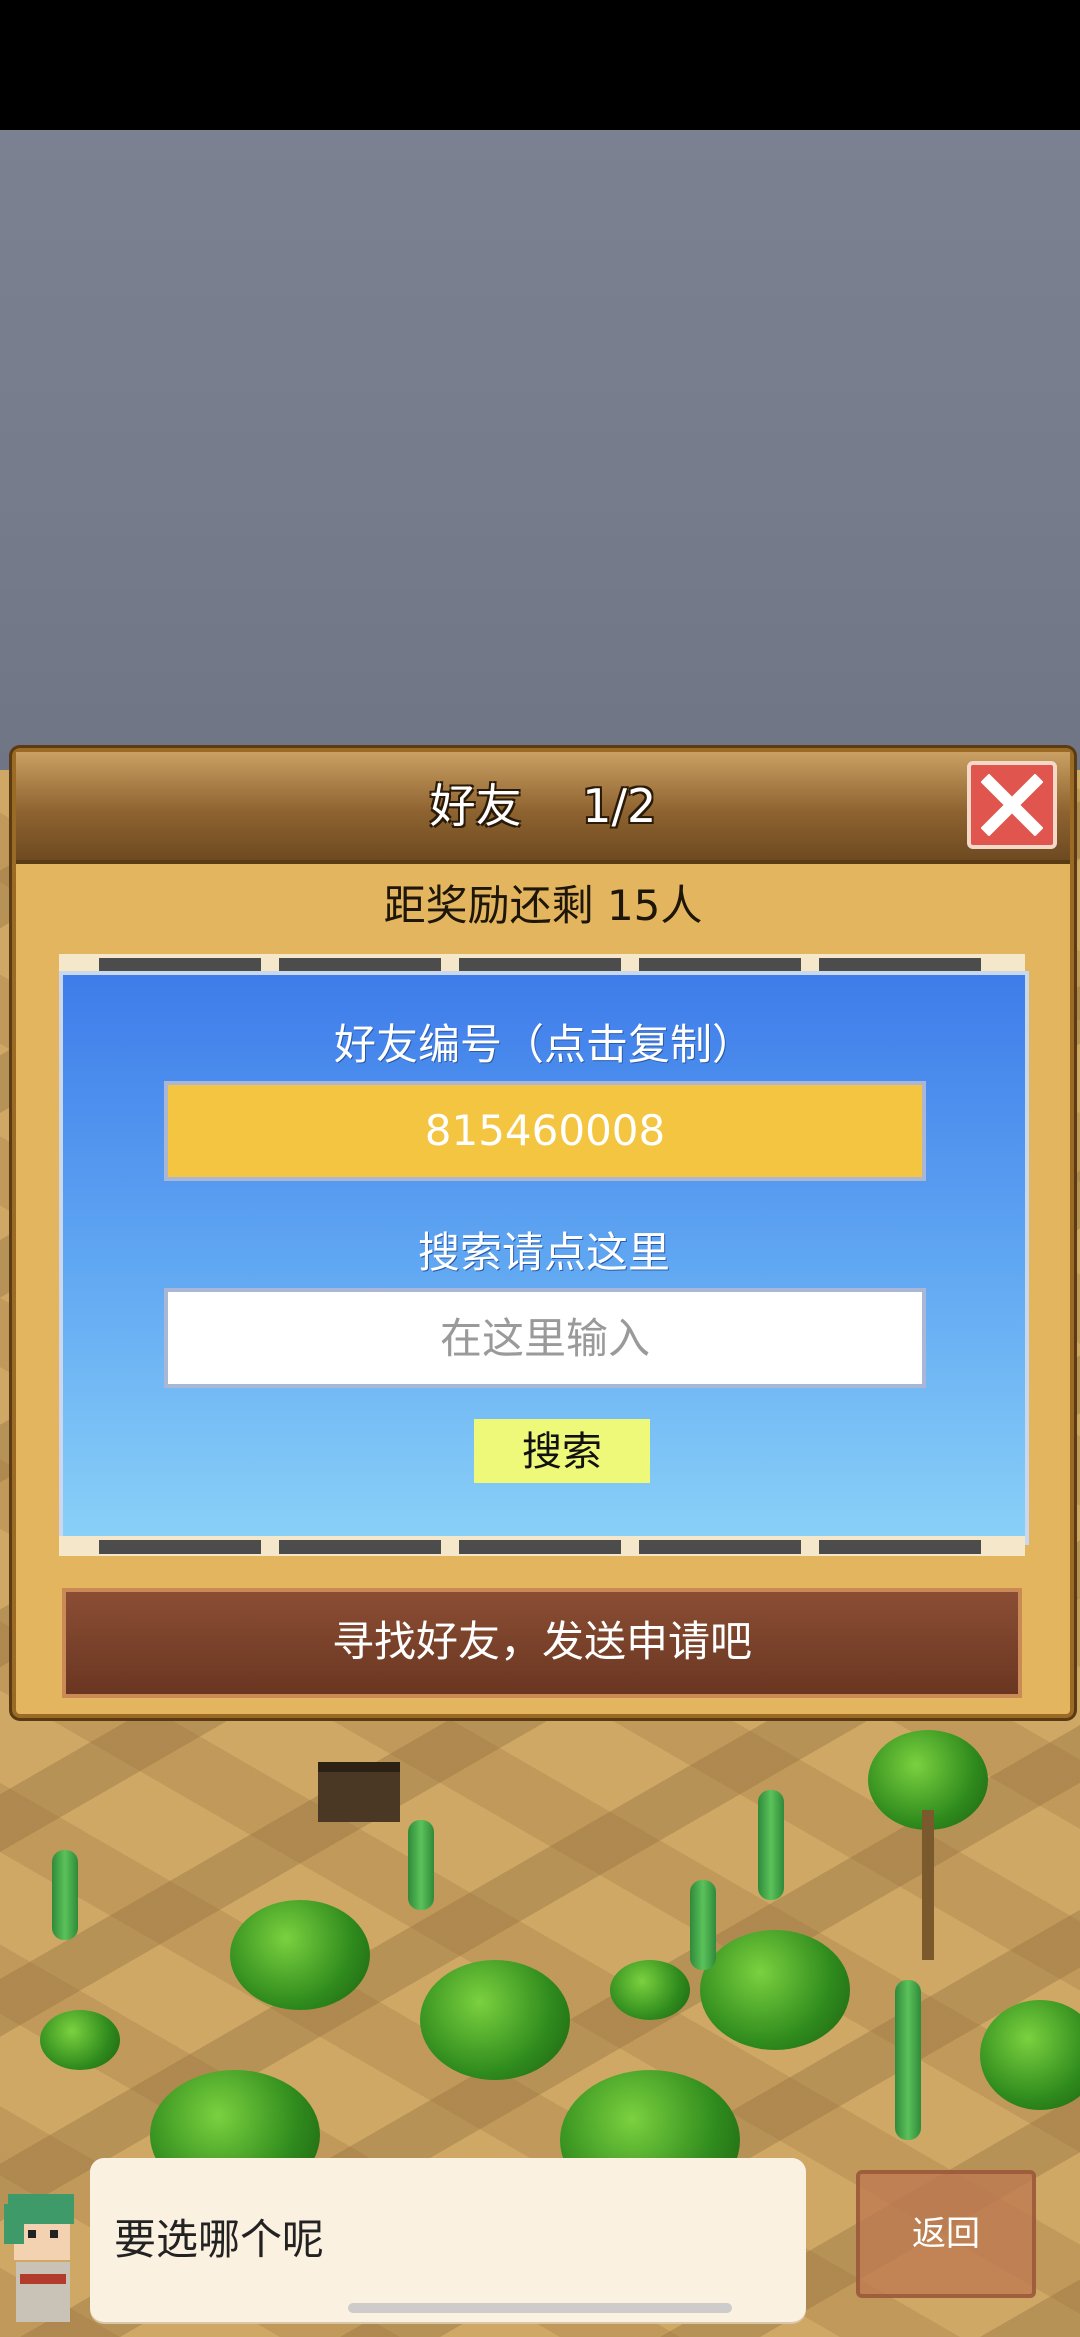  I want to click on search-label: 搜索请点这里, so click(543, 1252).